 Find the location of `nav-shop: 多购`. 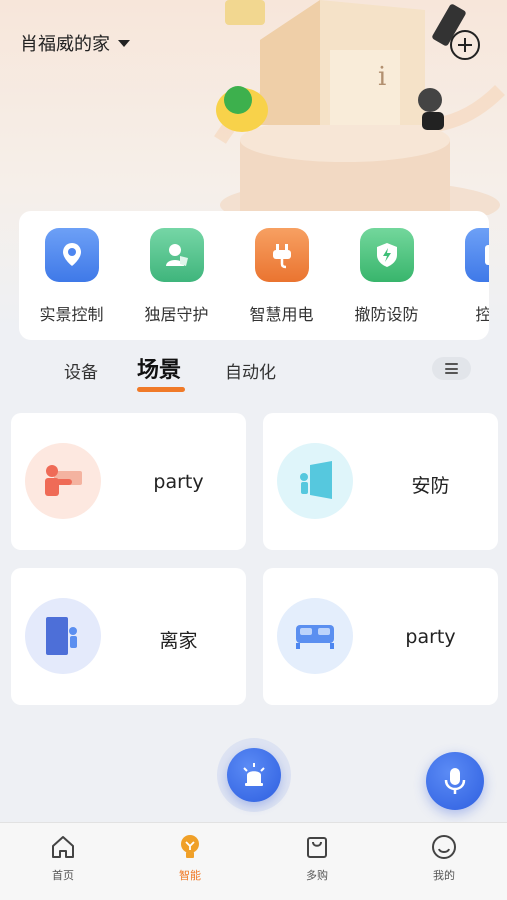

nav-shop: 多购 is located at coordinates (317, 861).